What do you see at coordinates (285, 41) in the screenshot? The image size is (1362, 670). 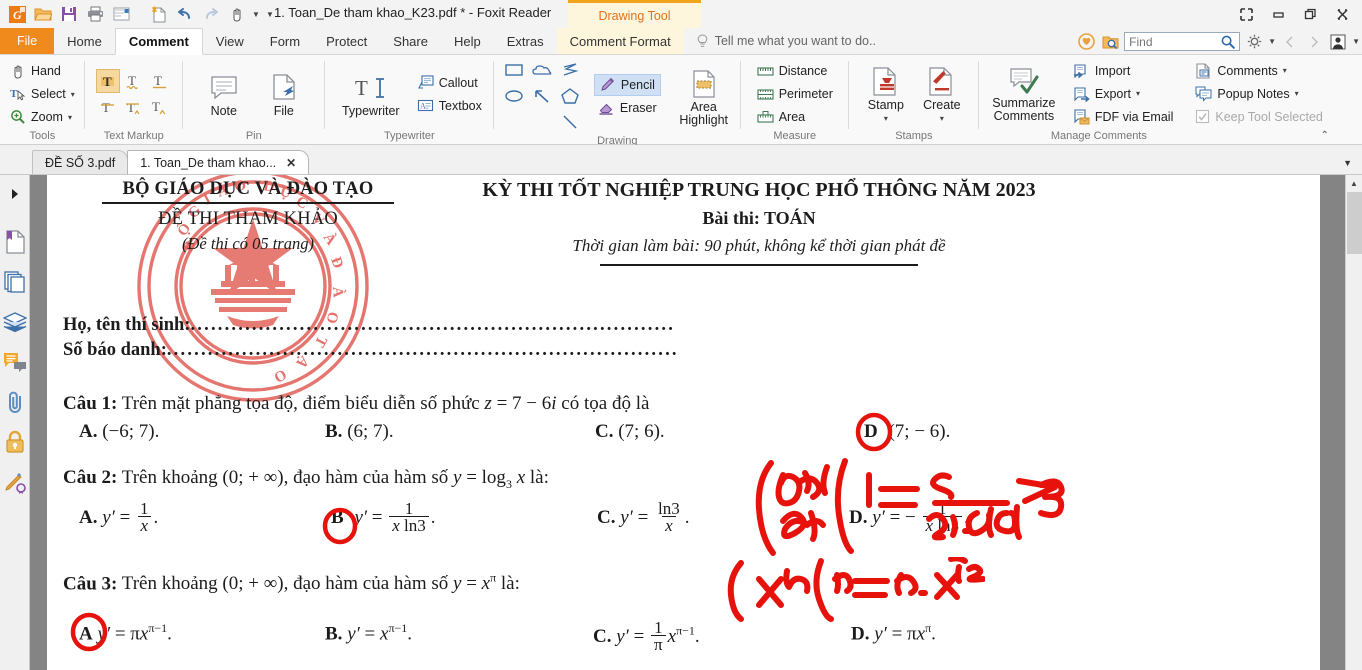 I see `tab-form: Form` at bounding box center [285, 41].